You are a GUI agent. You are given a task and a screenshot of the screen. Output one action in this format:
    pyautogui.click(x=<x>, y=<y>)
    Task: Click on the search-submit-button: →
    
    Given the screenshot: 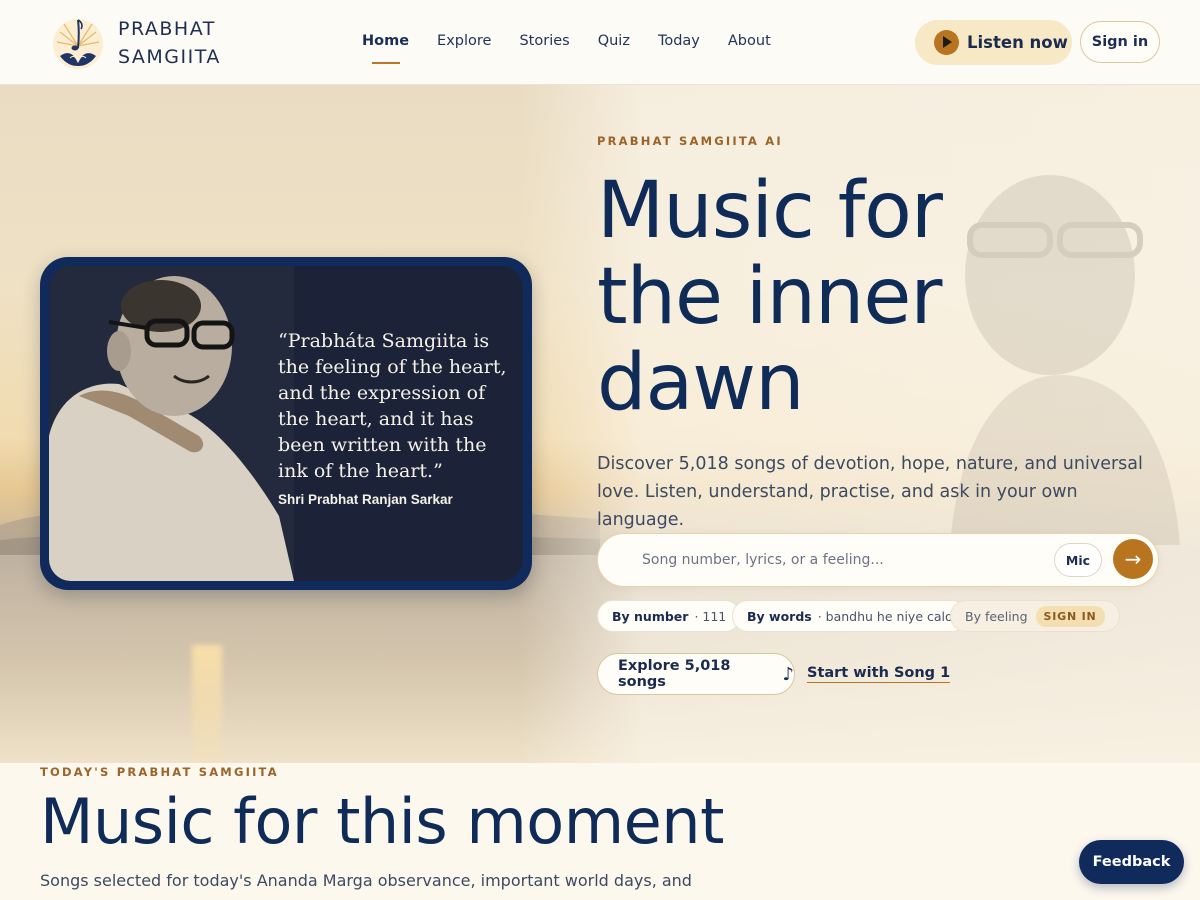 What is the action you would take?
    pyautogui.click(x=1133, y=559)
    